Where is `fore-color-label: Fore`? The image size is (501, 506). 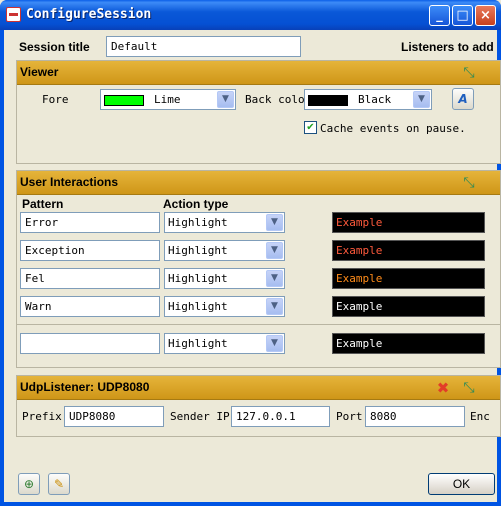
fore-color-label: Fore is located at coordinates (55, 99).